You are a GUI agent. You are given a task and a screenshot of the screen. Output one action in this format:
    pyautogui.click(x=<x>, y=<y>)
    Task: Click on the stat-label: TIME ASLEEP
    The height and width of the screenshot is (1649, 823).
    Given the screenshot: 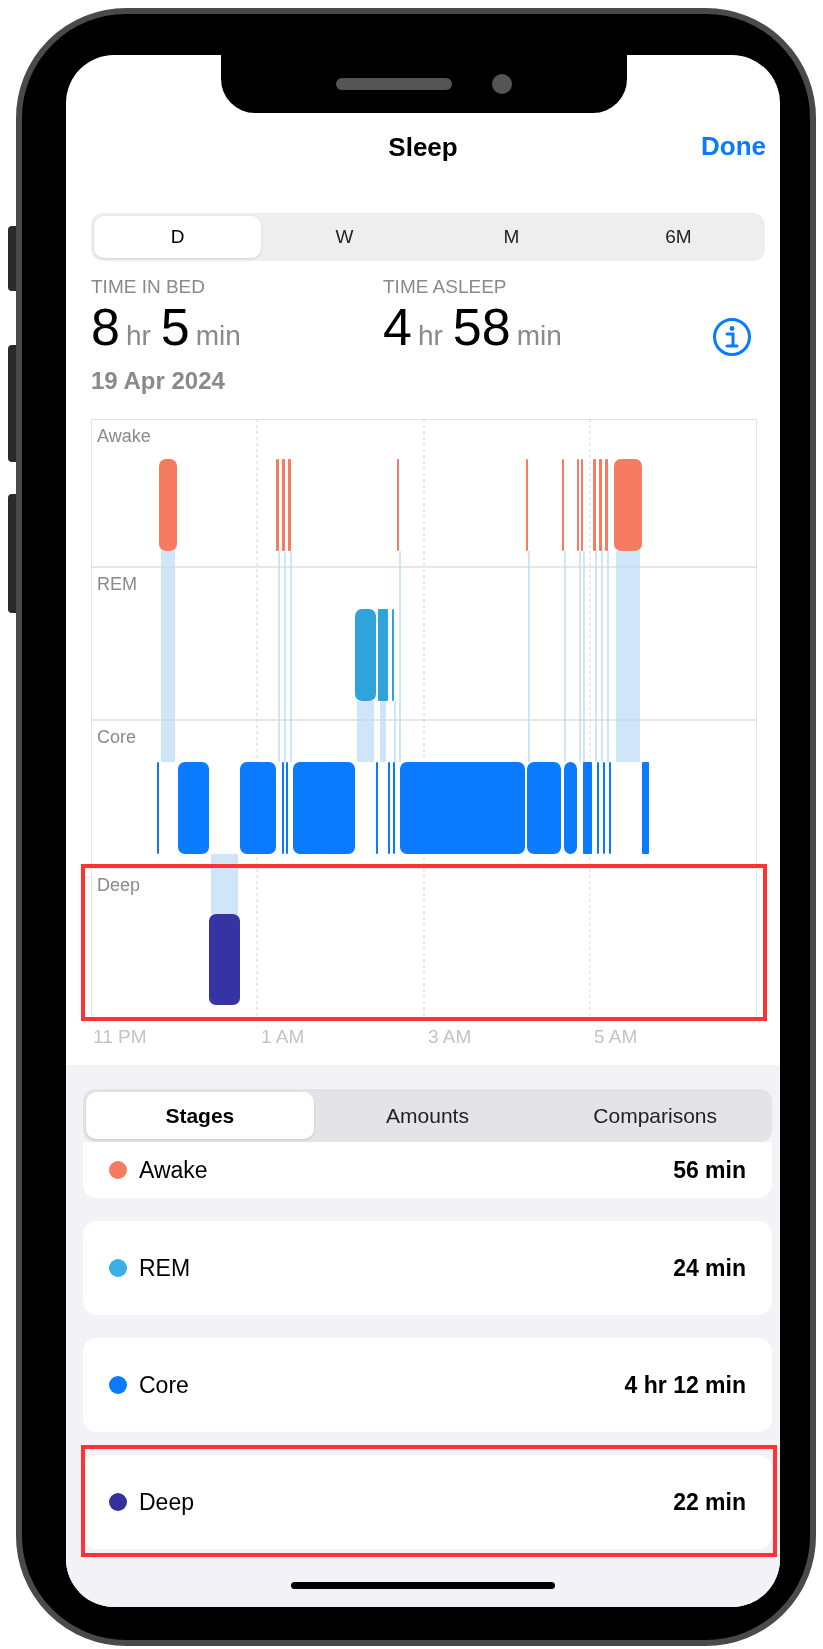 What is the action you would take?
    pyautogui.click(x=445, y=287)
    